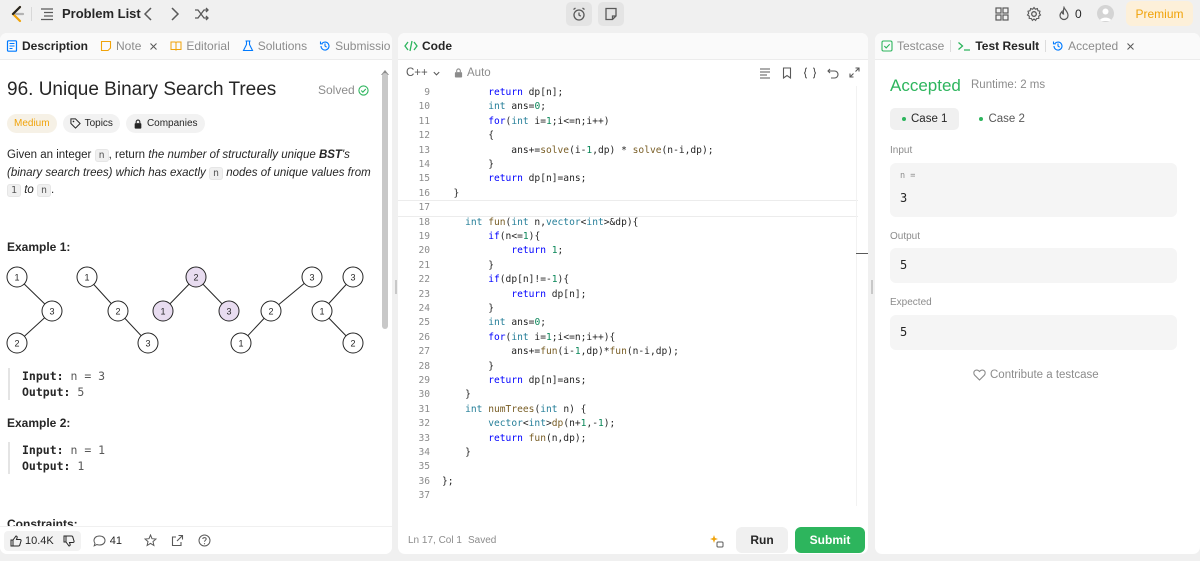 This screenshot has width=1200, height=561. What do you see at coordinates (177, 540) in the screenshot?
I see `share-icon` at bounding box center [177, 540].